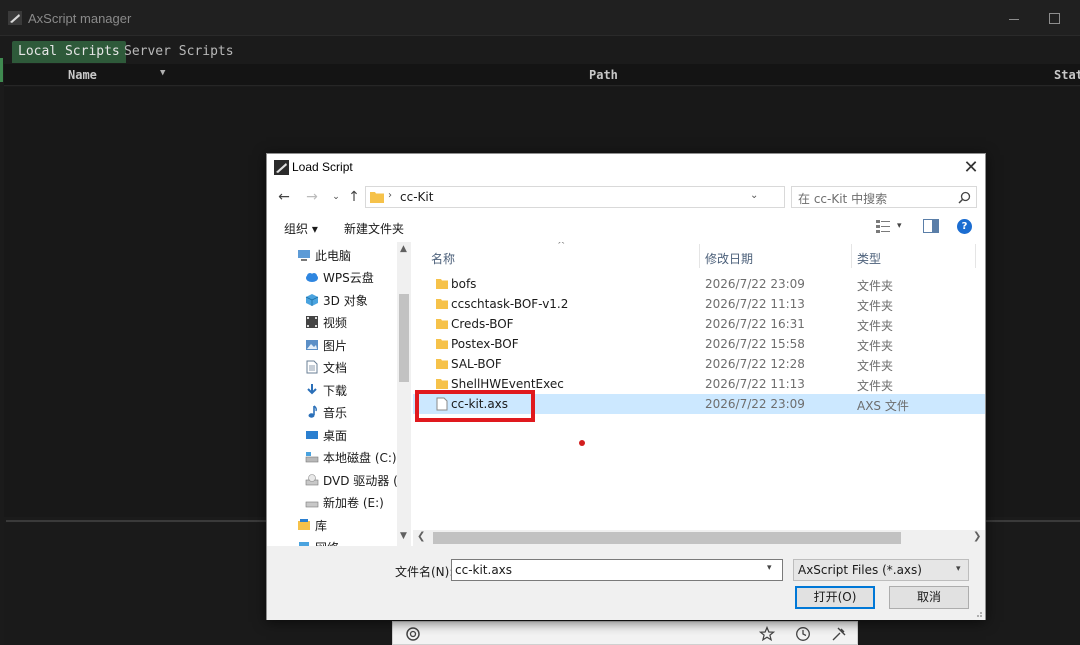 This screenshot has height=645, width=1080. What do you see at coordinates (971, 168) in the screenshot?
I see `close-icon: ✕` at bounding box center [971, 168].